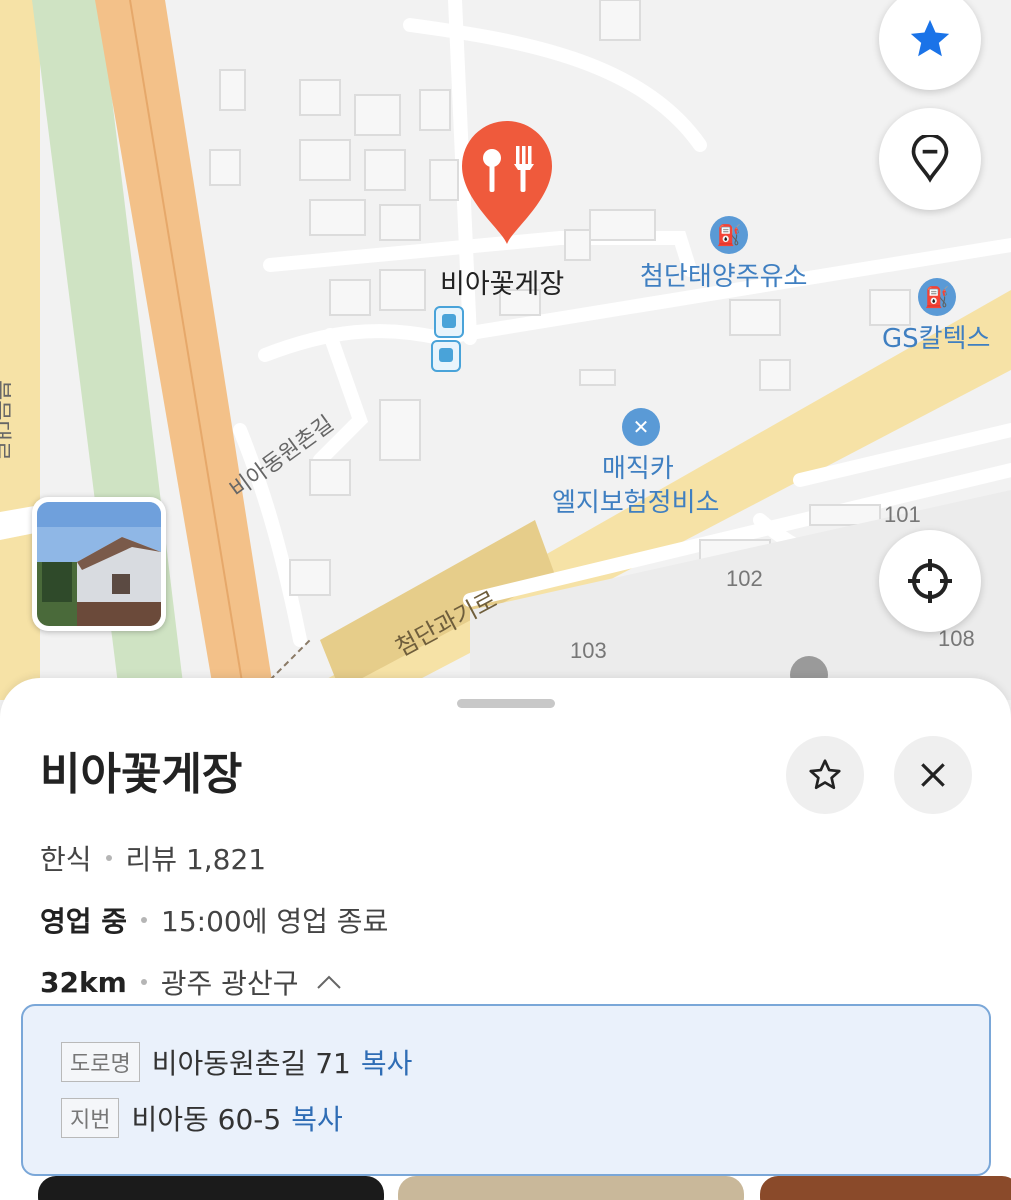 The height and width of the screenshot is (1200, 1011). Describe the element at coordinates (507, 182) in the screenshot. I see `restaurant-marker-icon` at that location.